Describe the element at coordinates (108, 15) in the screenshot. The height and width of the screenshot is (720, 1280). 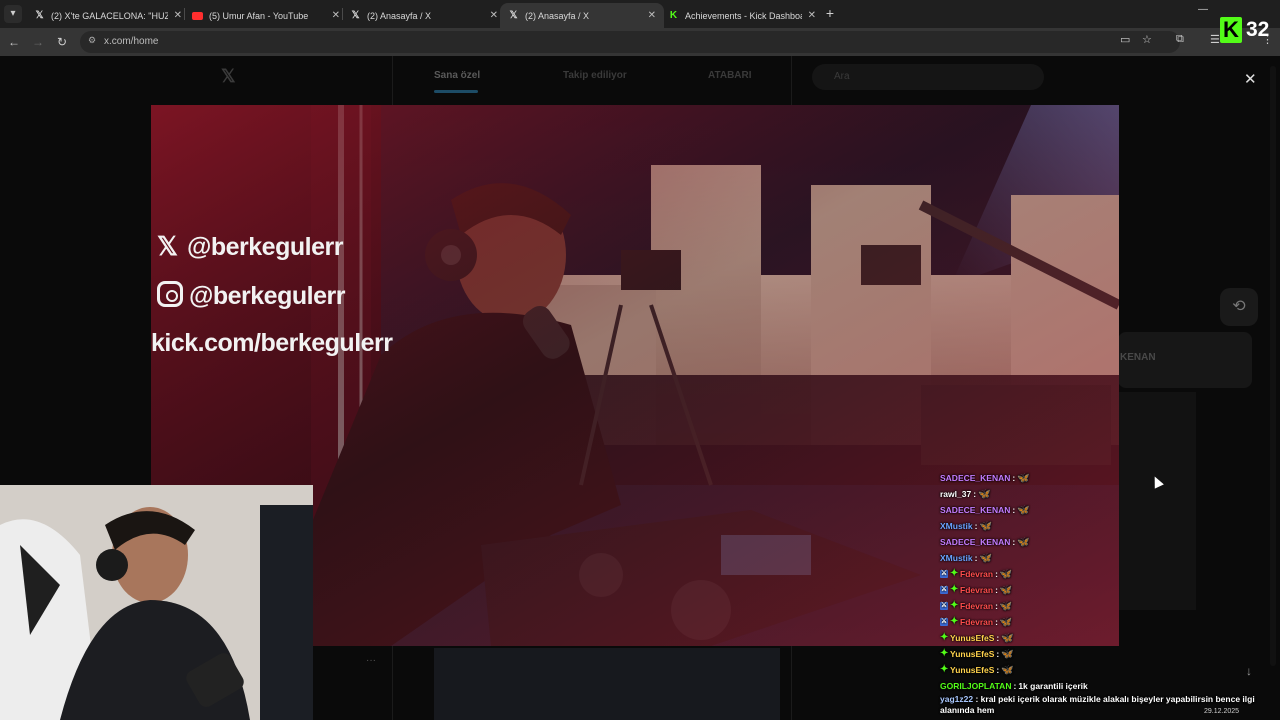
I see `tab-0: 𝕏 (2) X'te GALACELONA: "HUZURU ✕` at that location.